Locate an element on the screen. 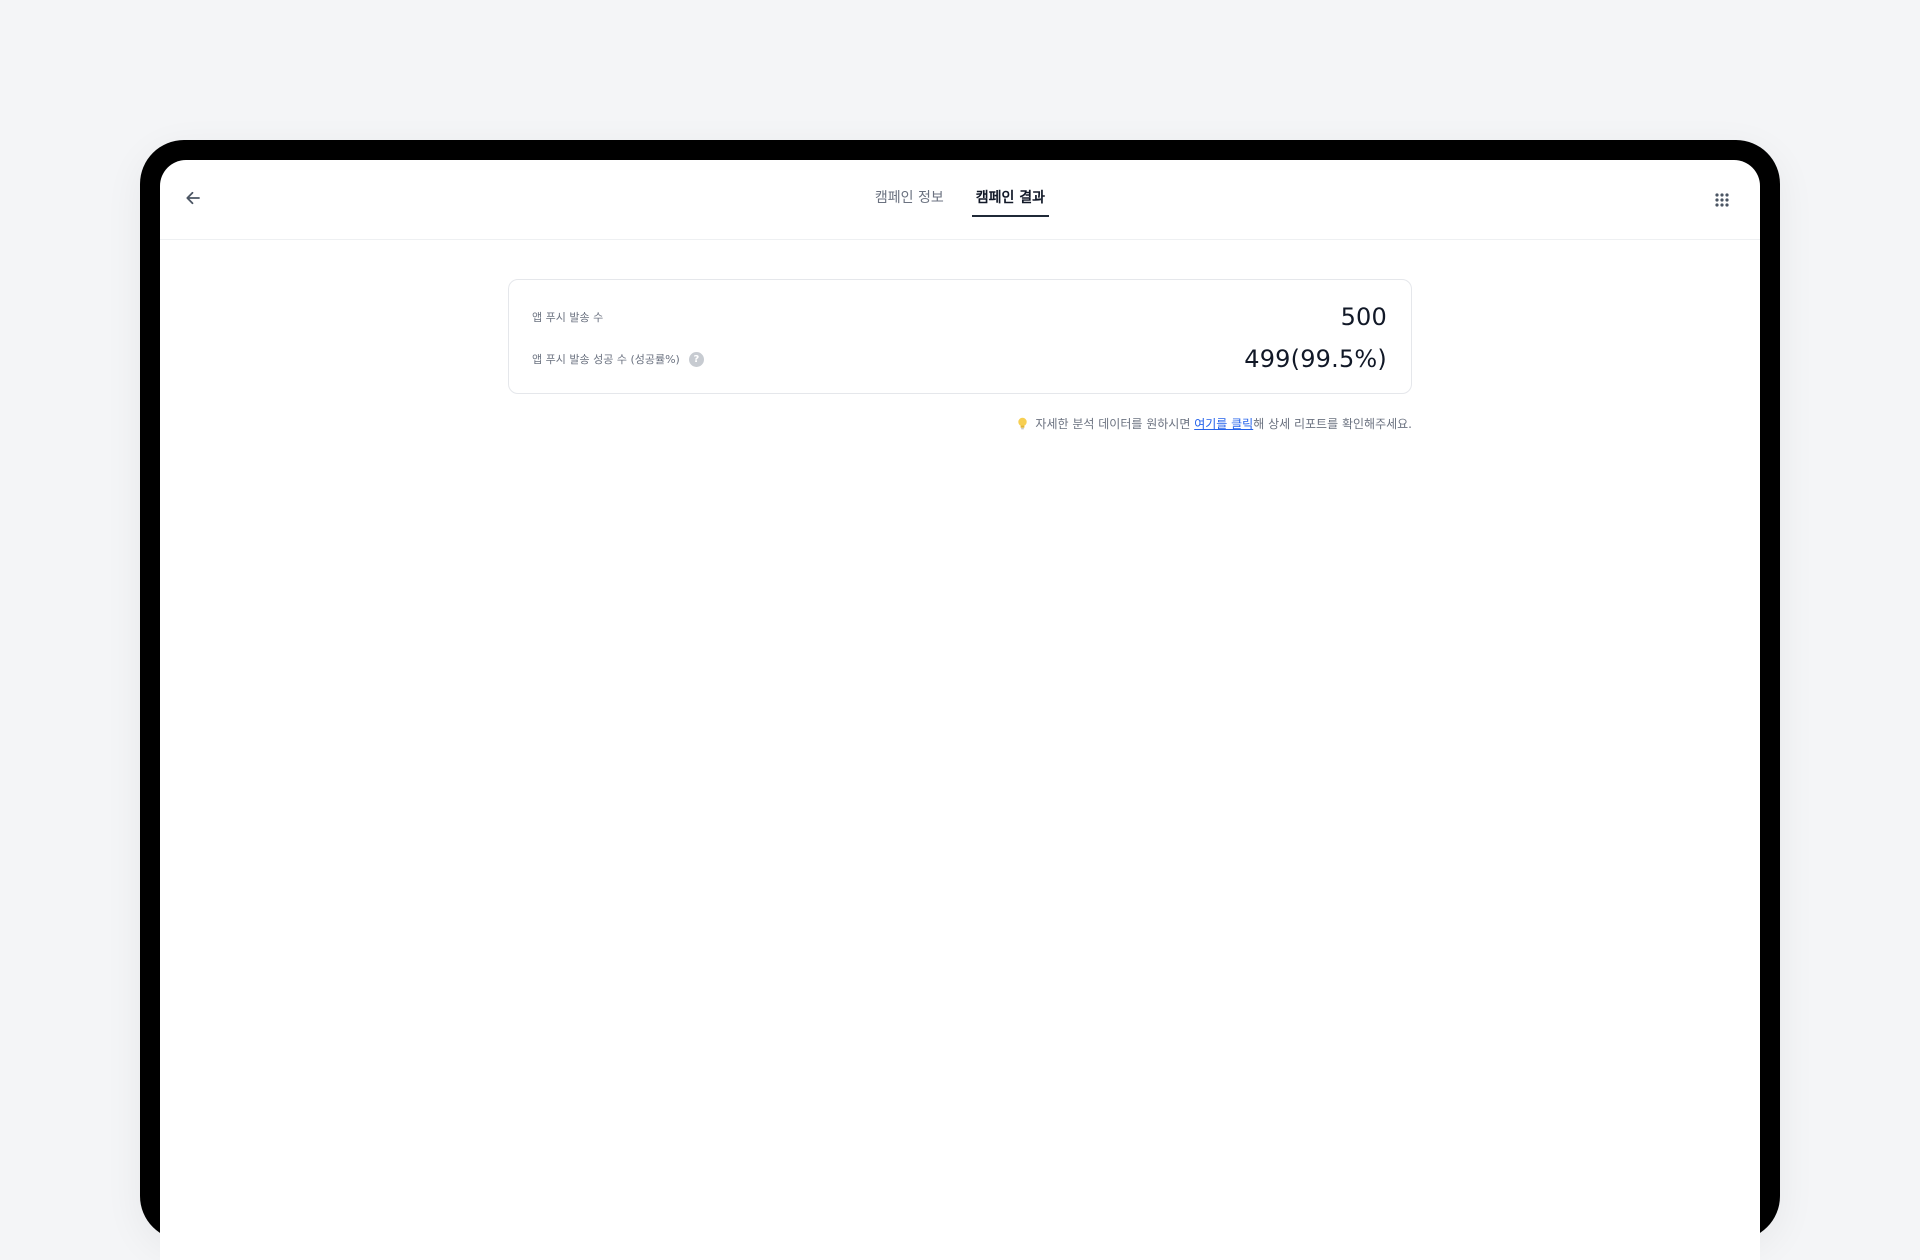  stat-label: 앱 푸시 발송 성공 수 (성공률%) is located at coordinates (606, 359).